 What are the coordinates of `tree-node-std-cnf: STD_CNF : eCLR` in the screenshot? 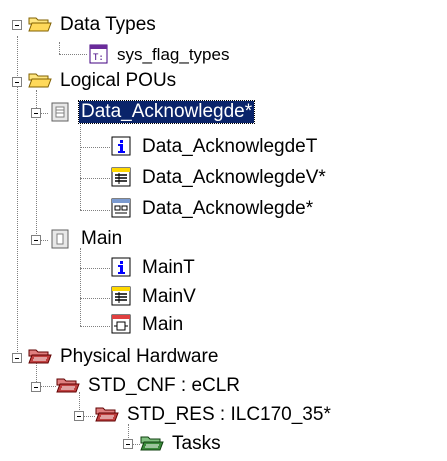 It's located at (186, 386).